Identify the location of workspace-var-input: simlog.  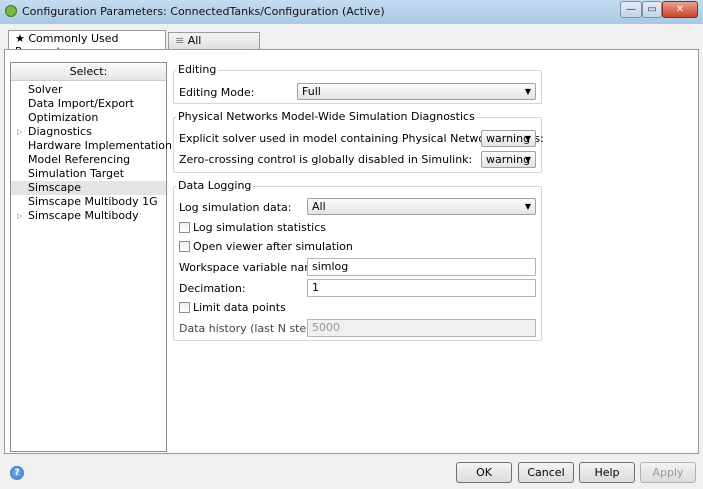
(421, 267).